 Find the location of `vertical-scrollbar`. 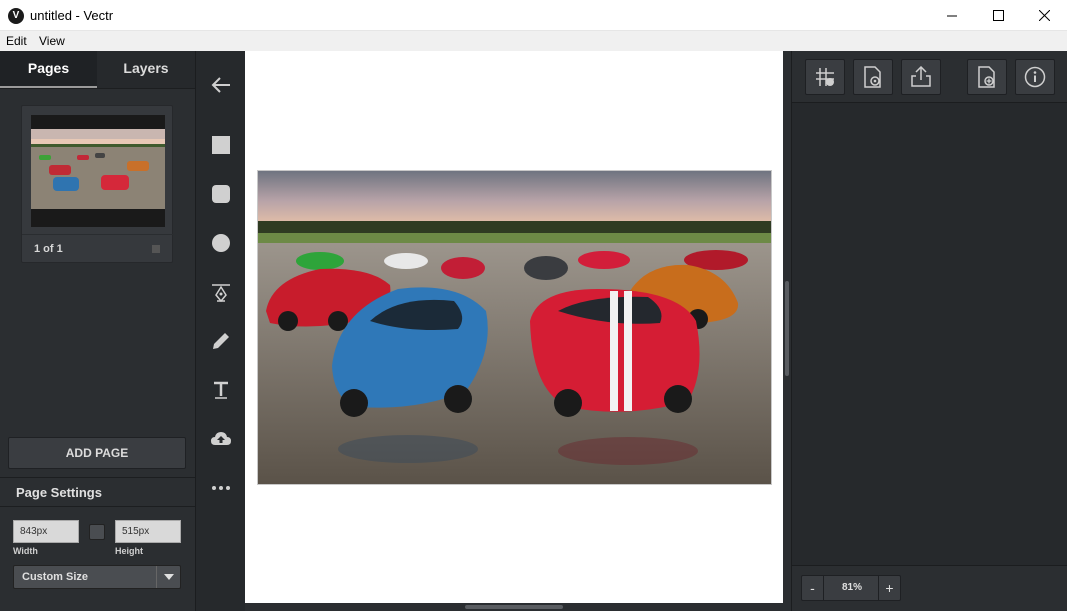

vertical-scrollbar is located at coordinates (787, 331).